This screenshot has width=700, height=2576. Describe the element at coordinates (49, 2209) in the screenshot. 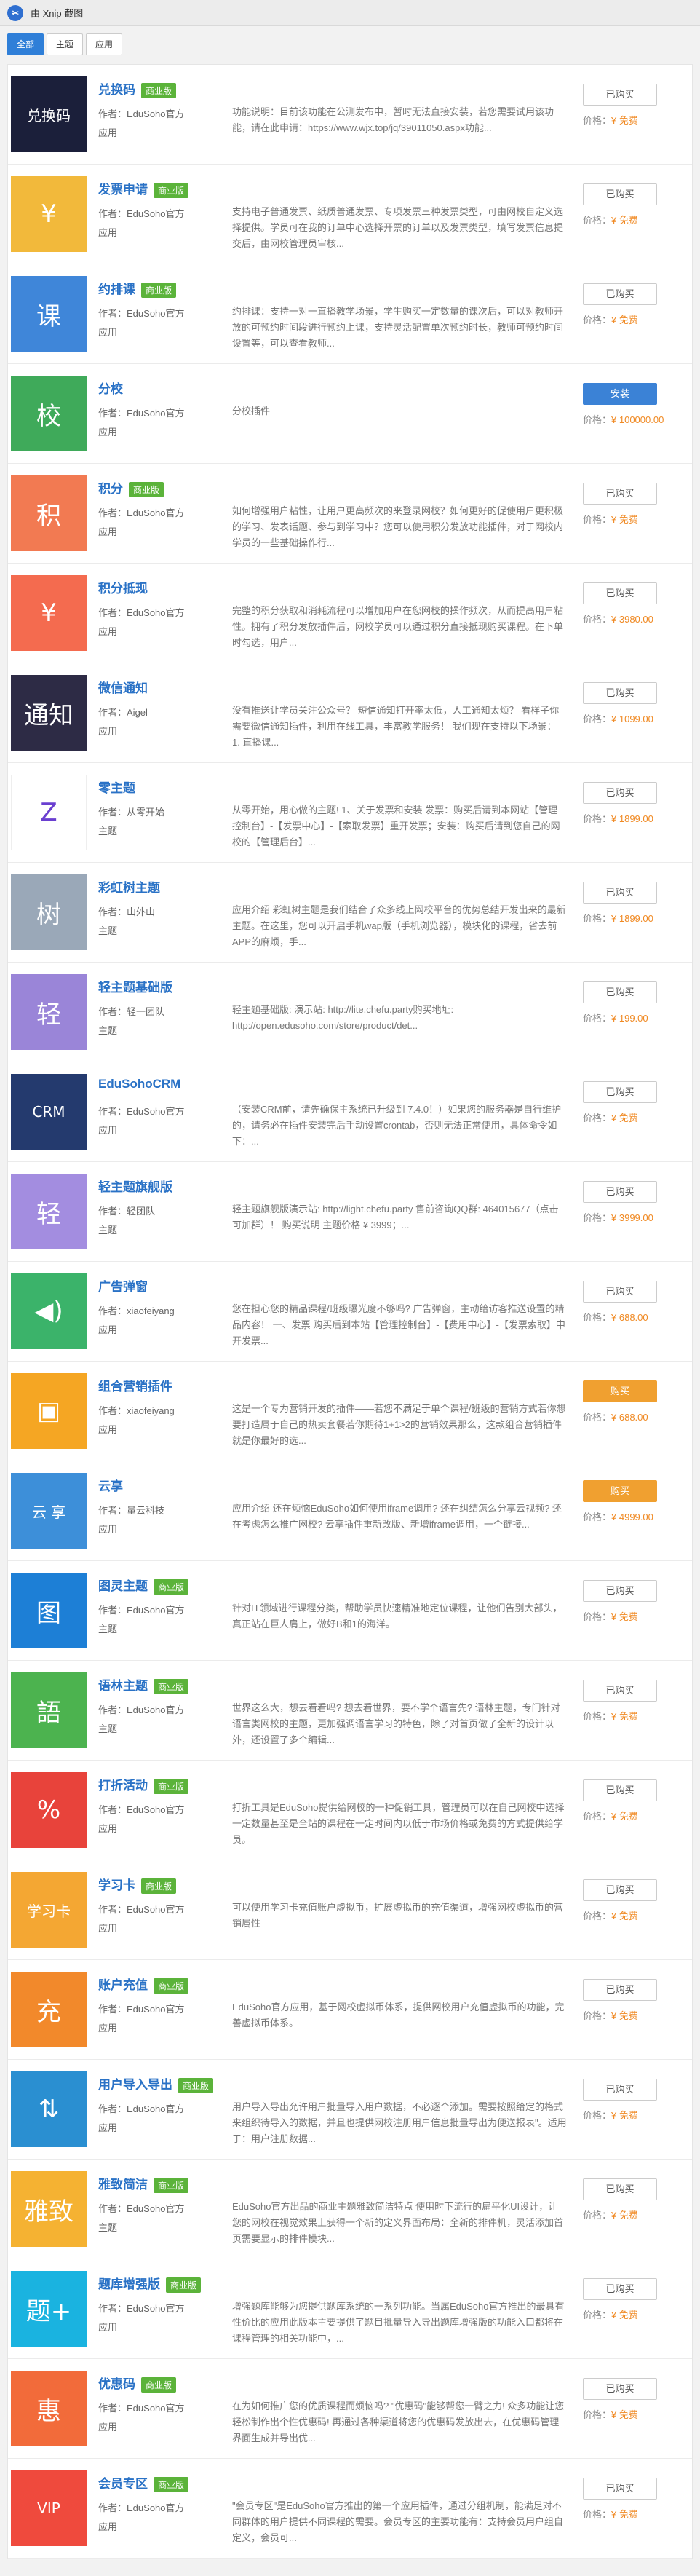

I see `elegant-theme-icon: 雅致` at that location.